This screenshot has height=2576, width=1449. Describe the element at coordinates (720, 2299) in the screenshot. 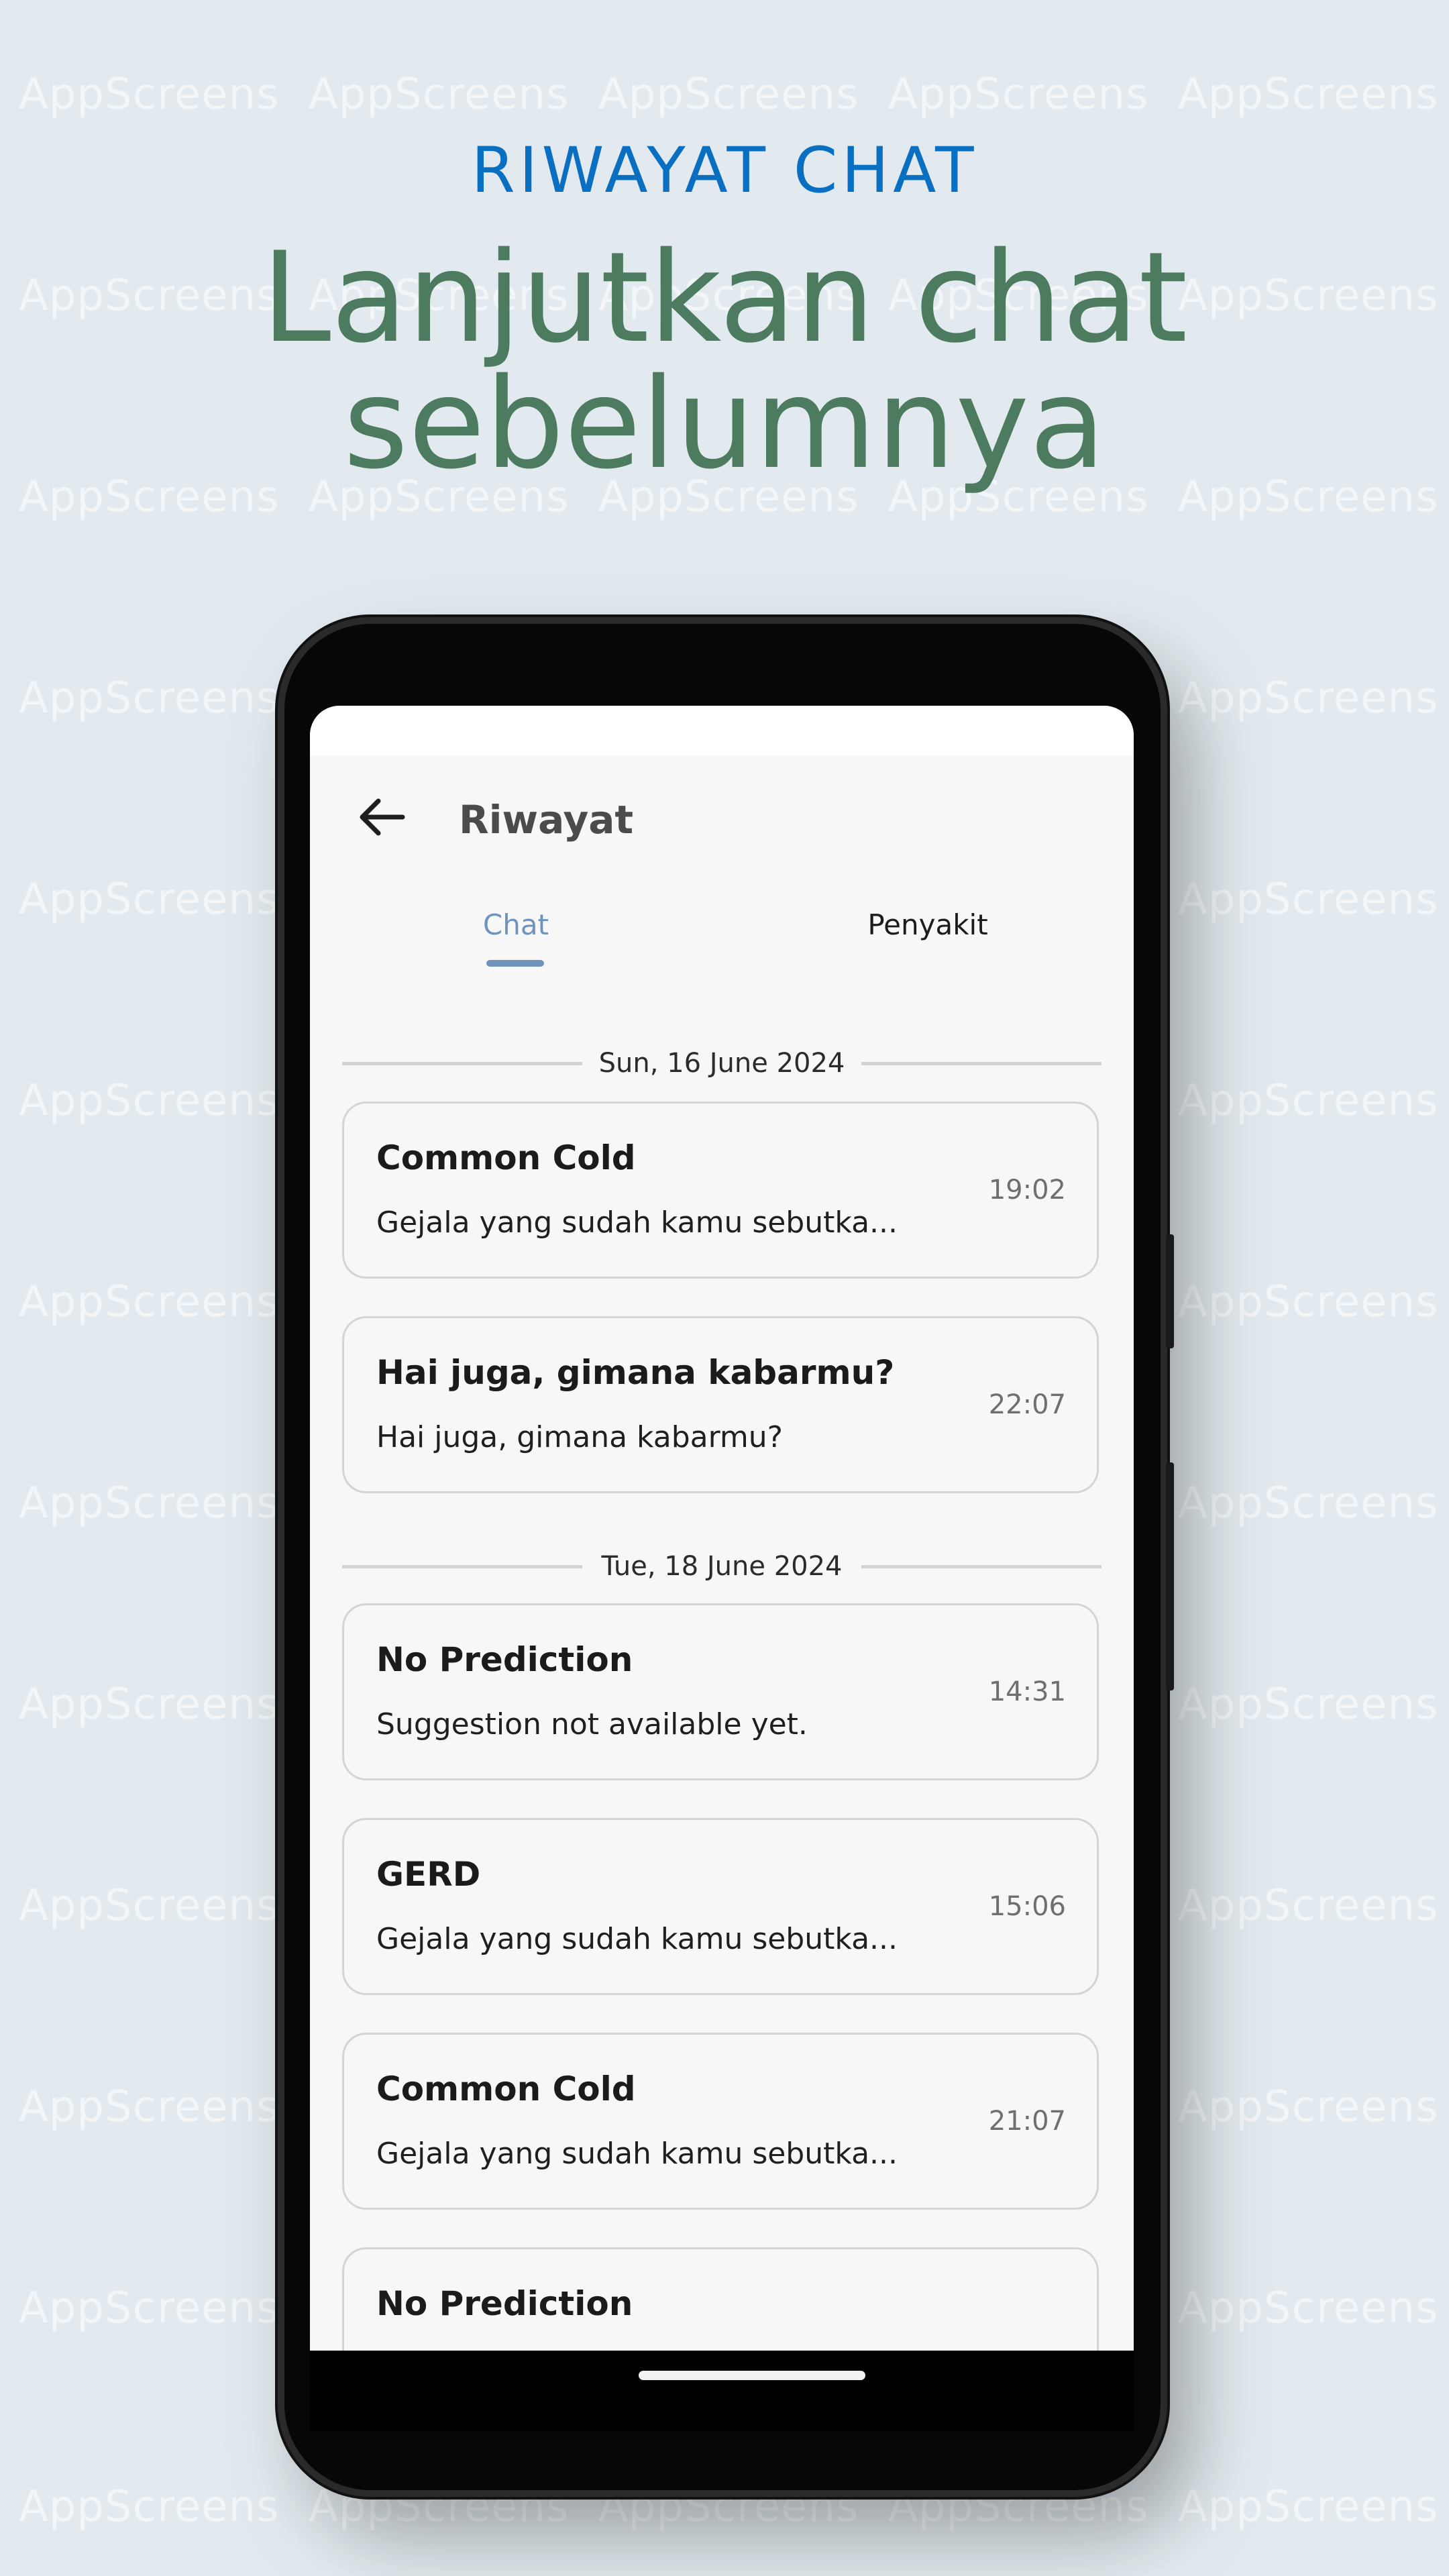

I see `chat-history-item: No Prediction` at that location.